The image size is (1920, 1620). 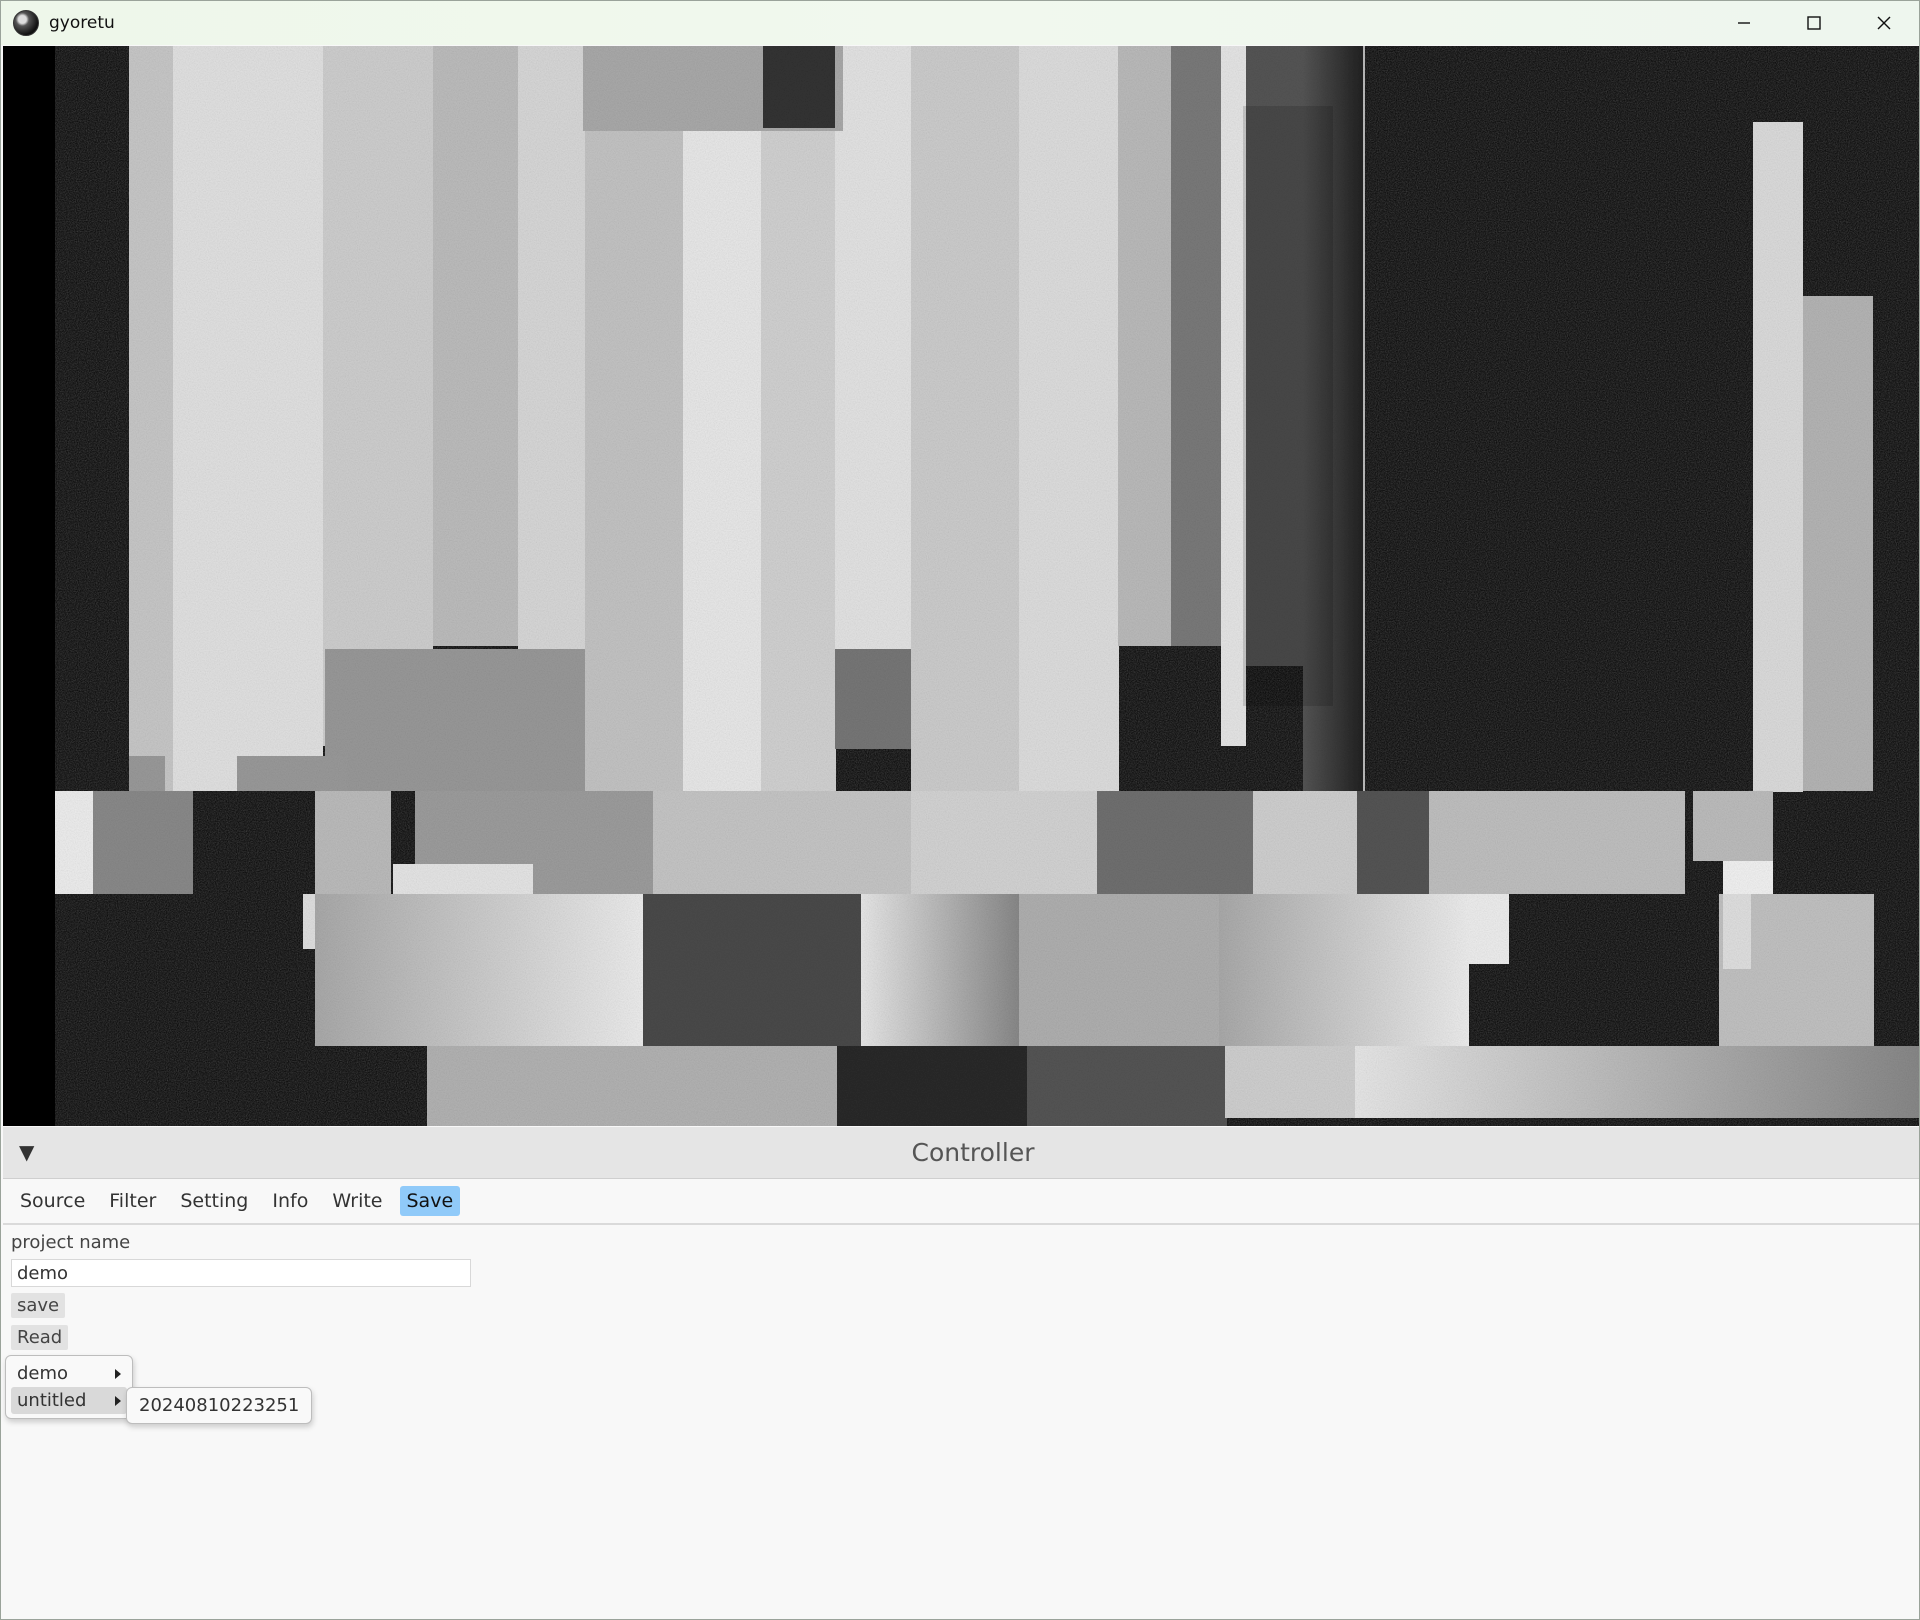 I want to click on controller-tabs: Source Filter Setting Info Write Save, so click(x=241, y=1201).